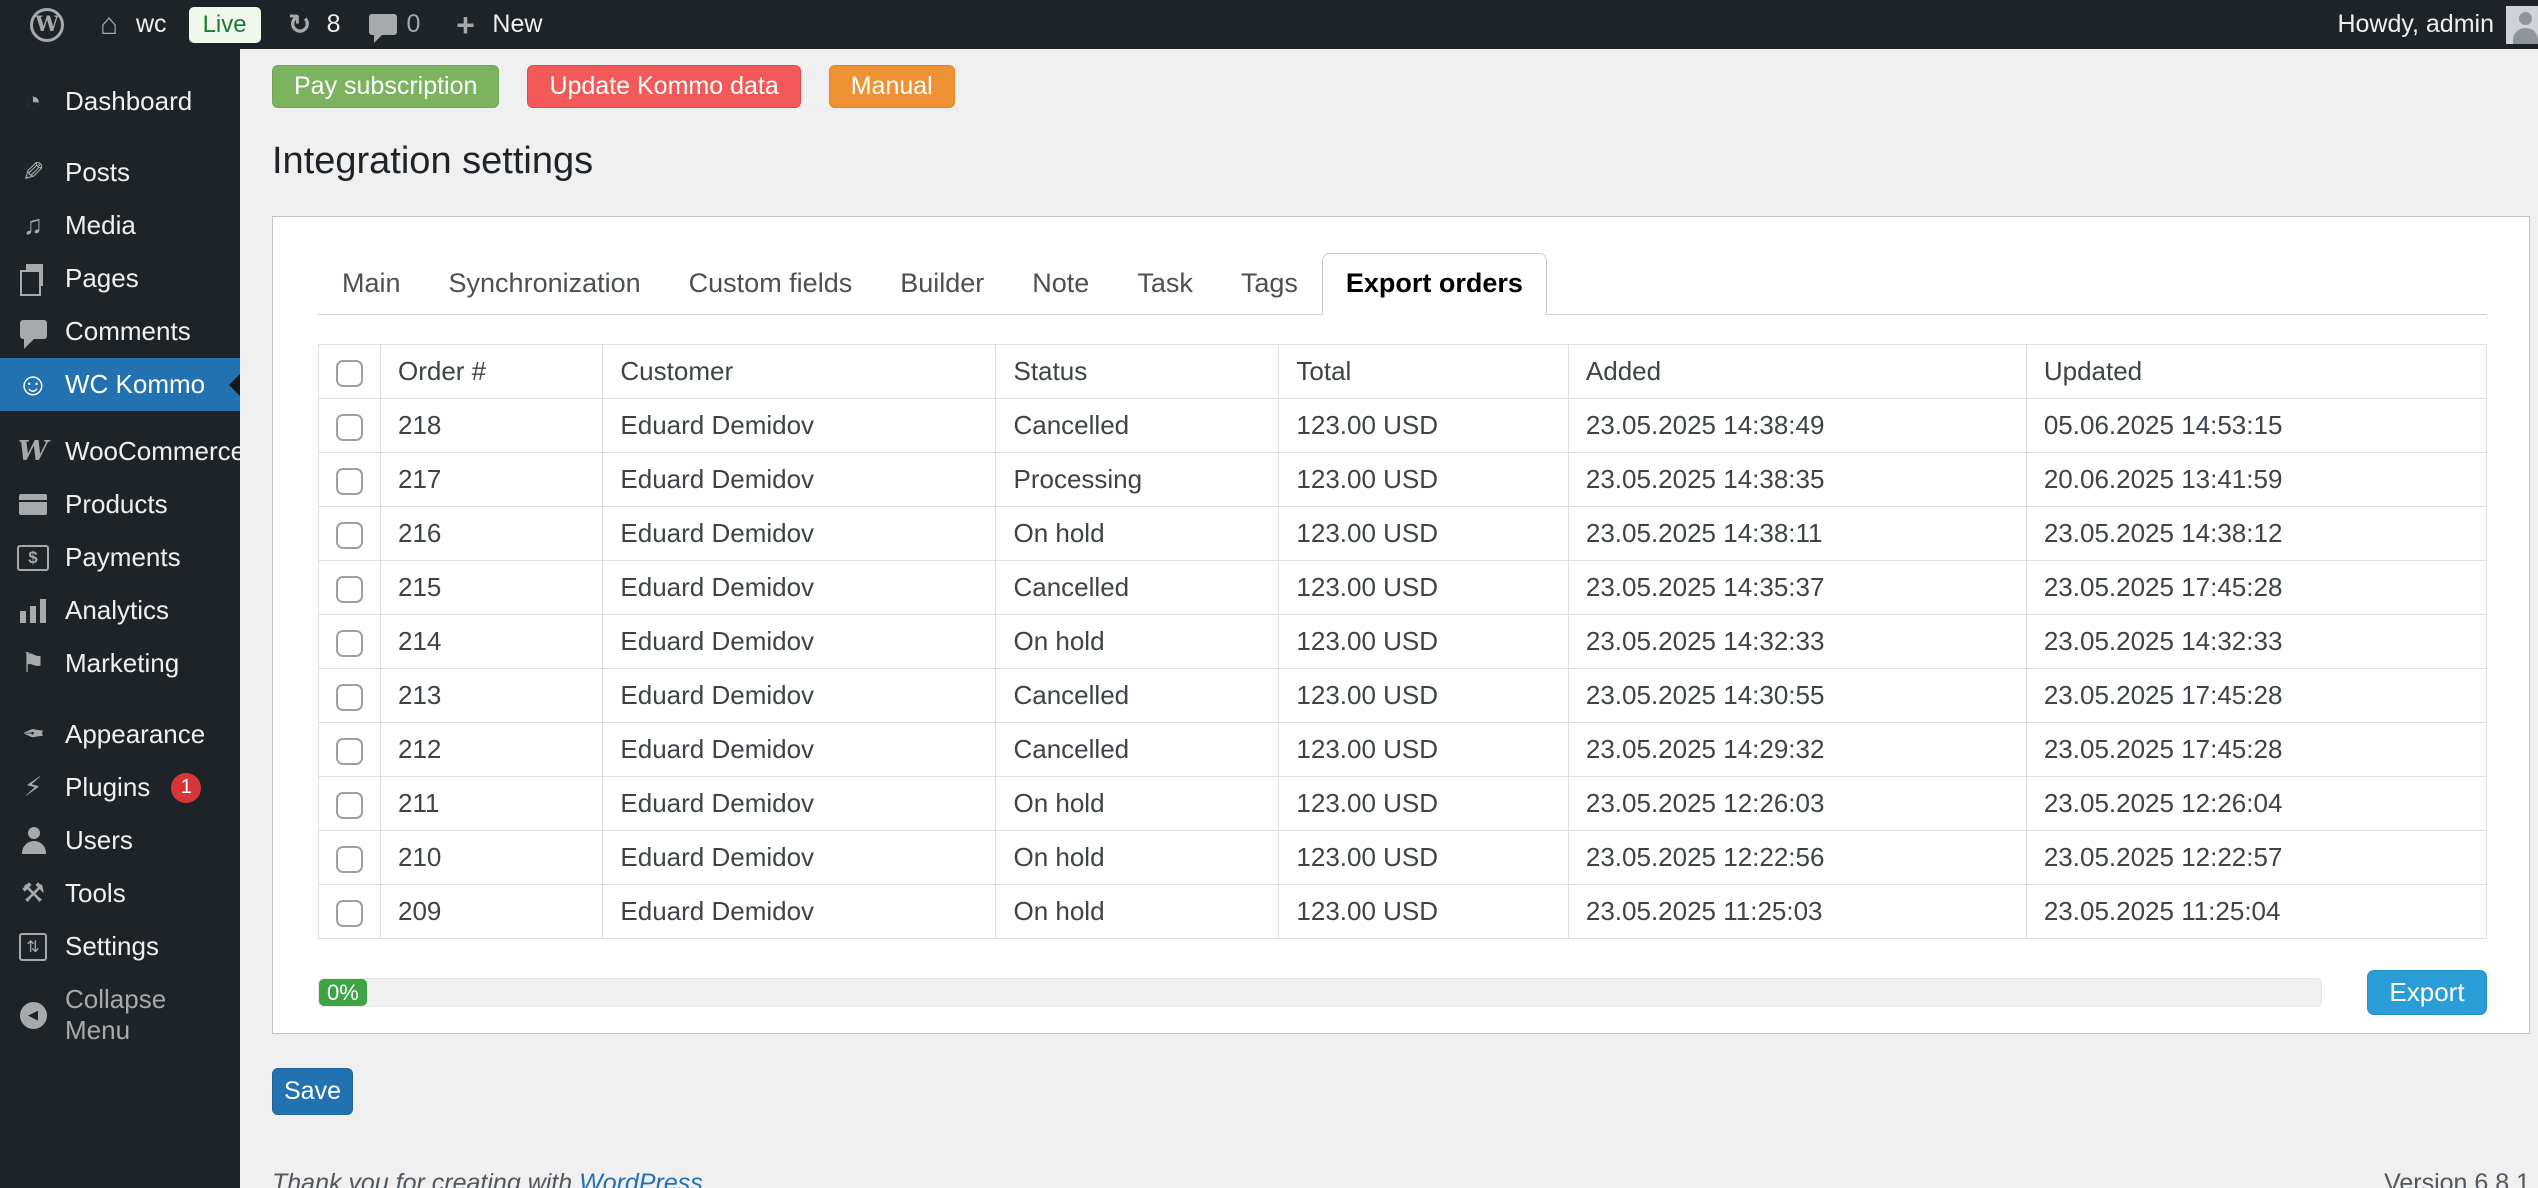 This screenshot has width=2538, height=1188. Describe the element at coordinates (120, 172) in the screenshot. I see `sidebar-item-posts: Posts` at that location.